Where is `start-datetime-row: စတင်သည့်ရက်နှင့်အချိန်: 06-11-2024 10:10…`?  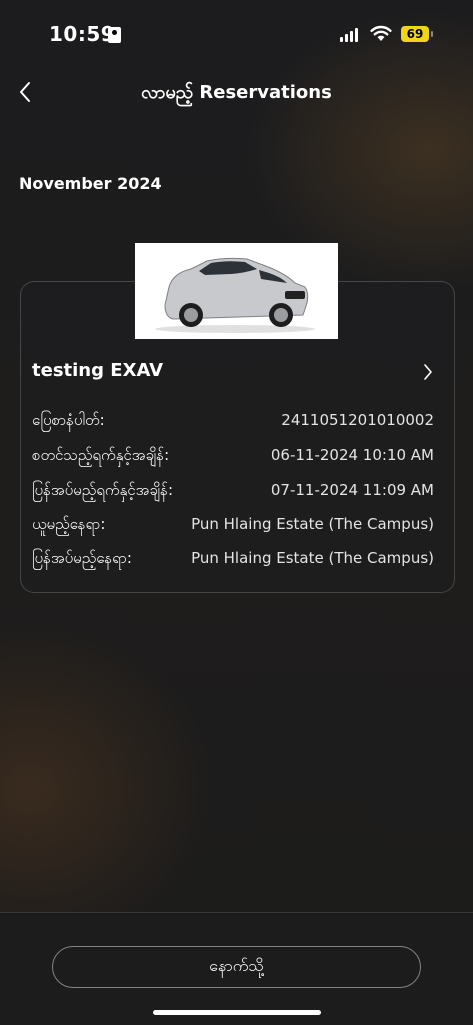 start-datetime-row: စတင်သည့်ရက်နှင့်အချိန်: 06-11-2024 10:10… is located at coordinates (233, 457).